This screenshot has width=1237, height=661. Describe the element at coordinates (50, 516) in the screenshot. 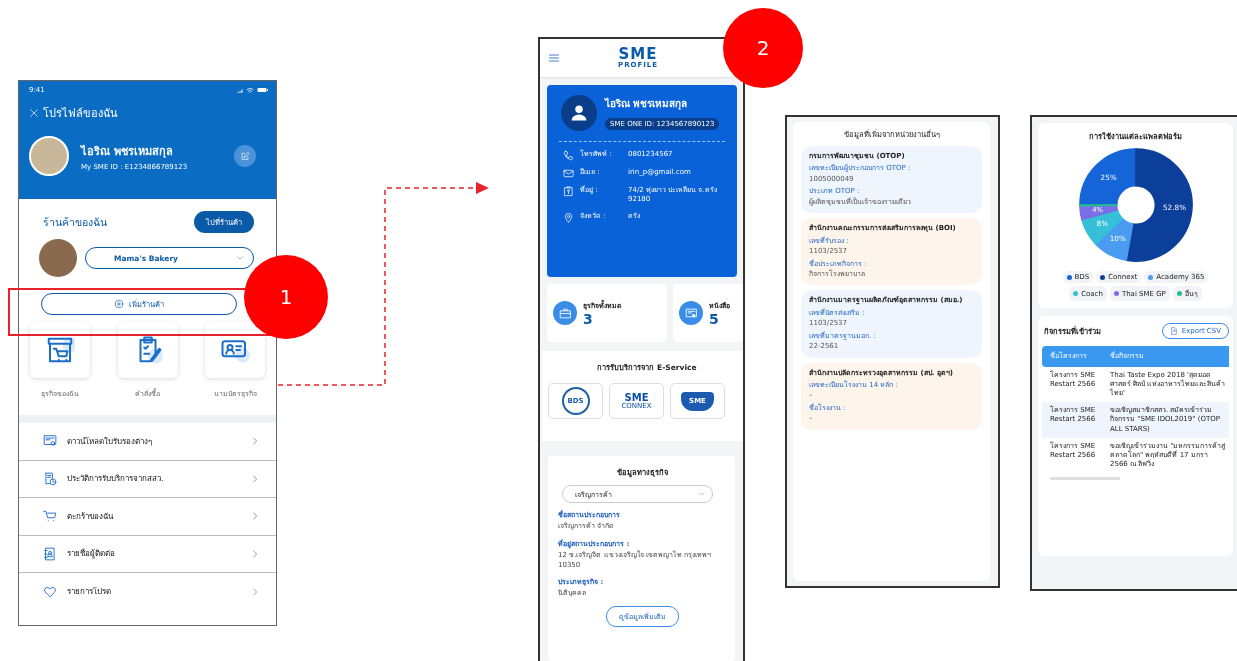

I see `cart-icon` at that location.